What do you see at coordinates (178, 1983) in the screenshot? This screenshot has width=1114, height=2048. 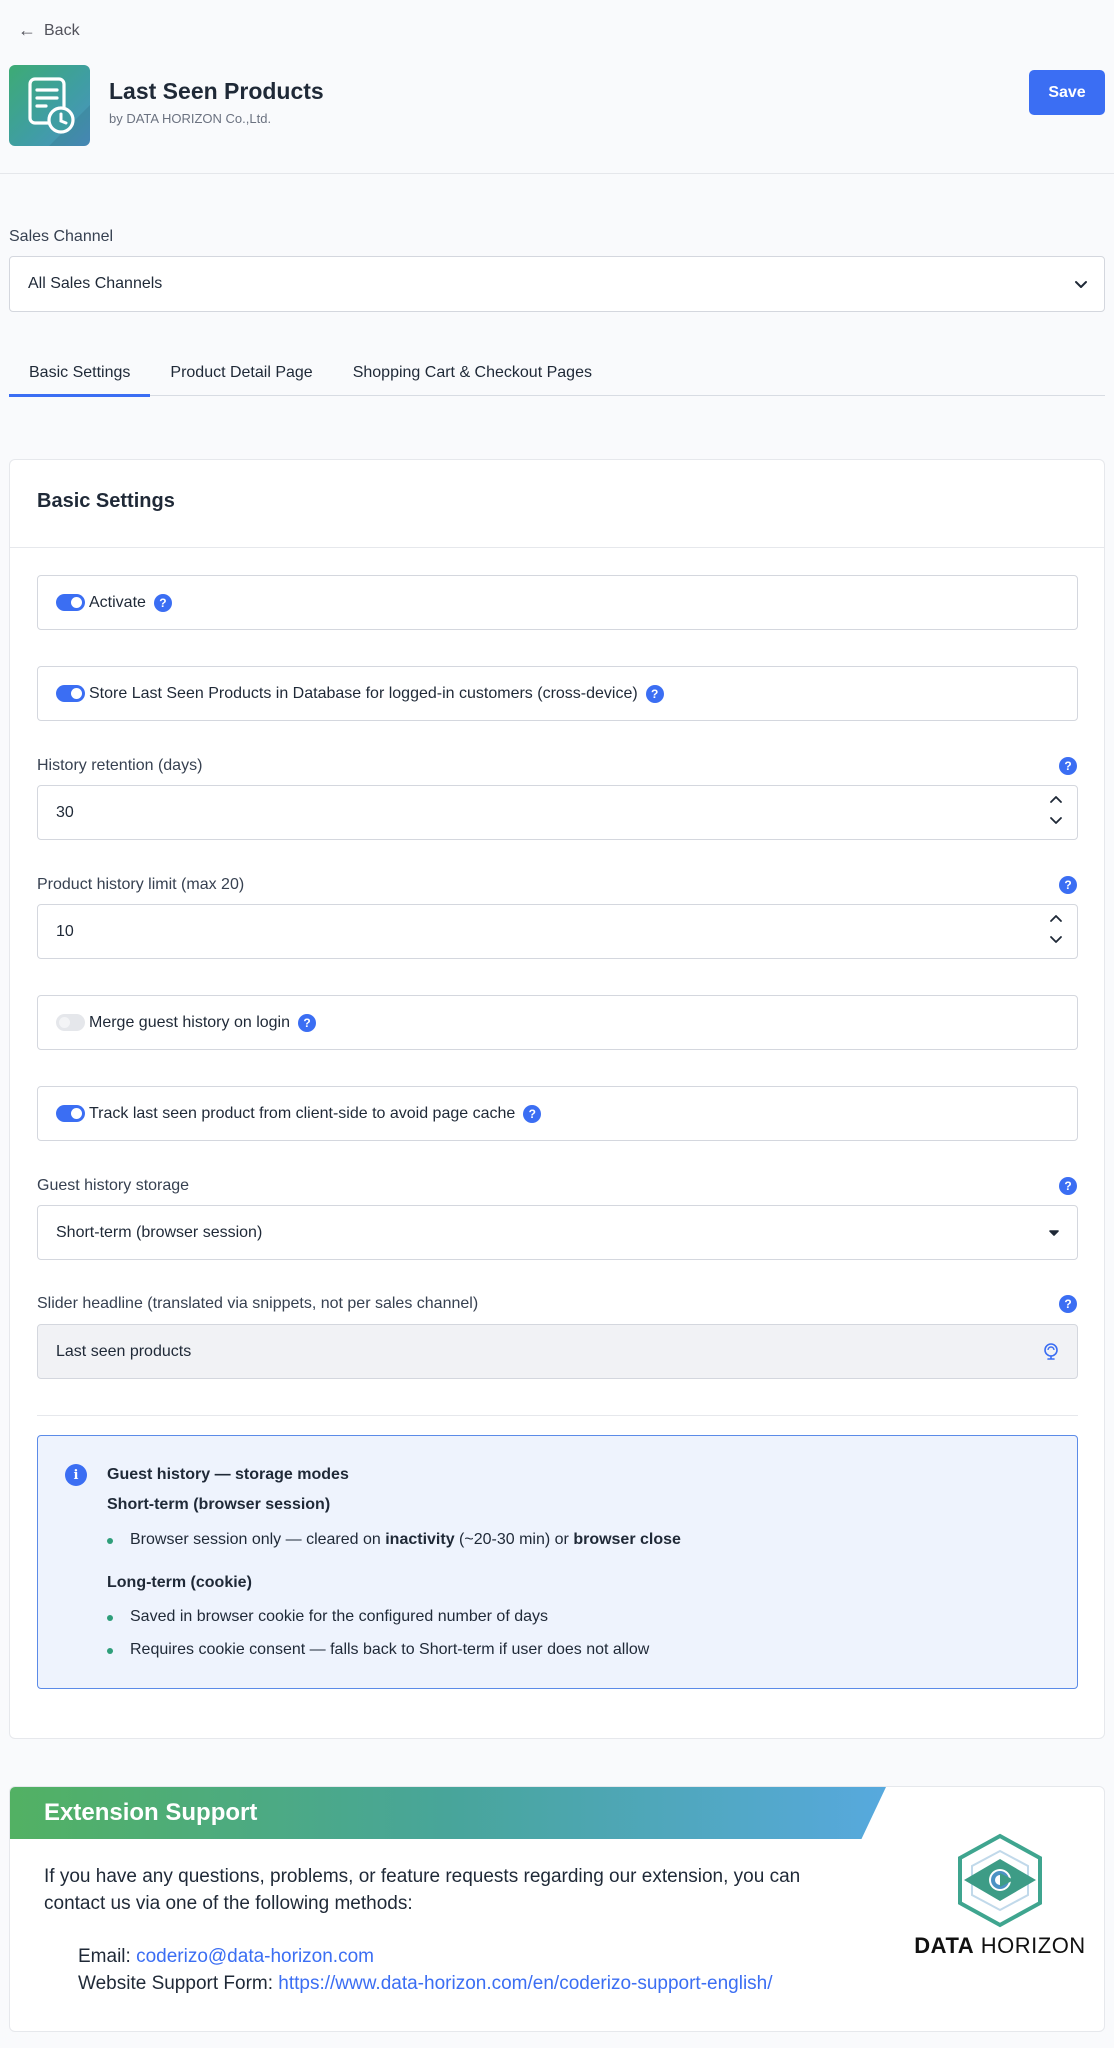 I see `form-label: Website Support Form:` at bounding box center [178, 1983].